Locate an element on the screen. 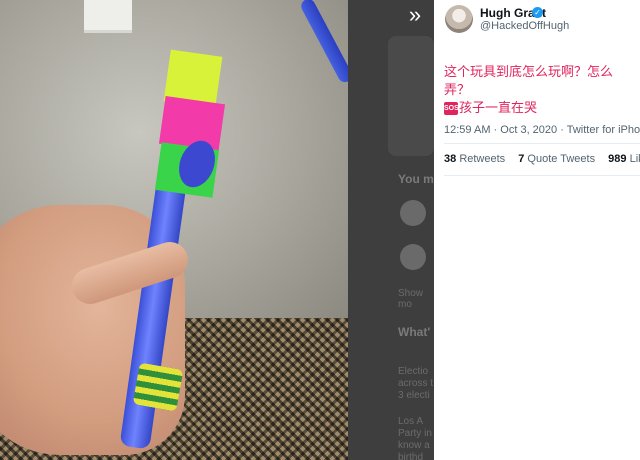 The image size is (640, 460). quote-tweets-stat: 7 Quote Tweets is located at coordinates (556, 159).